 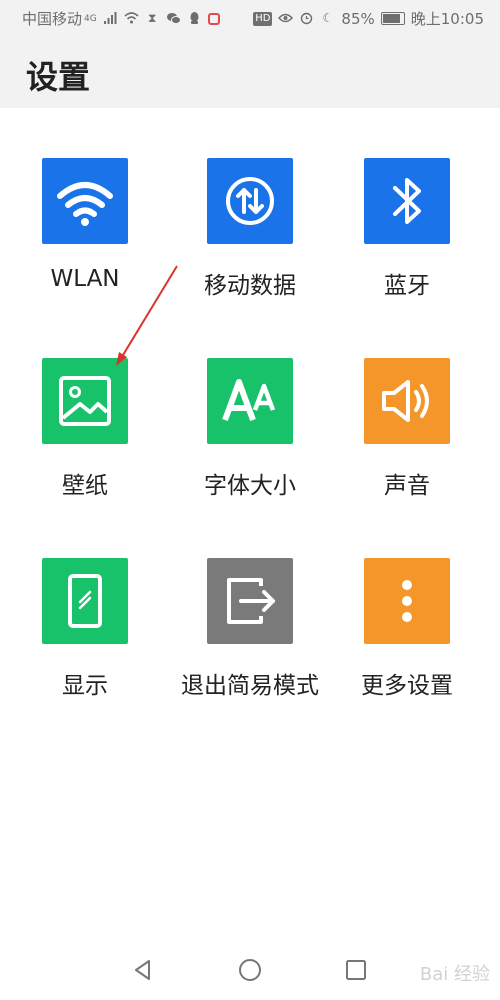 I want to click on notification-app-icon, so click(x=213, y=18).